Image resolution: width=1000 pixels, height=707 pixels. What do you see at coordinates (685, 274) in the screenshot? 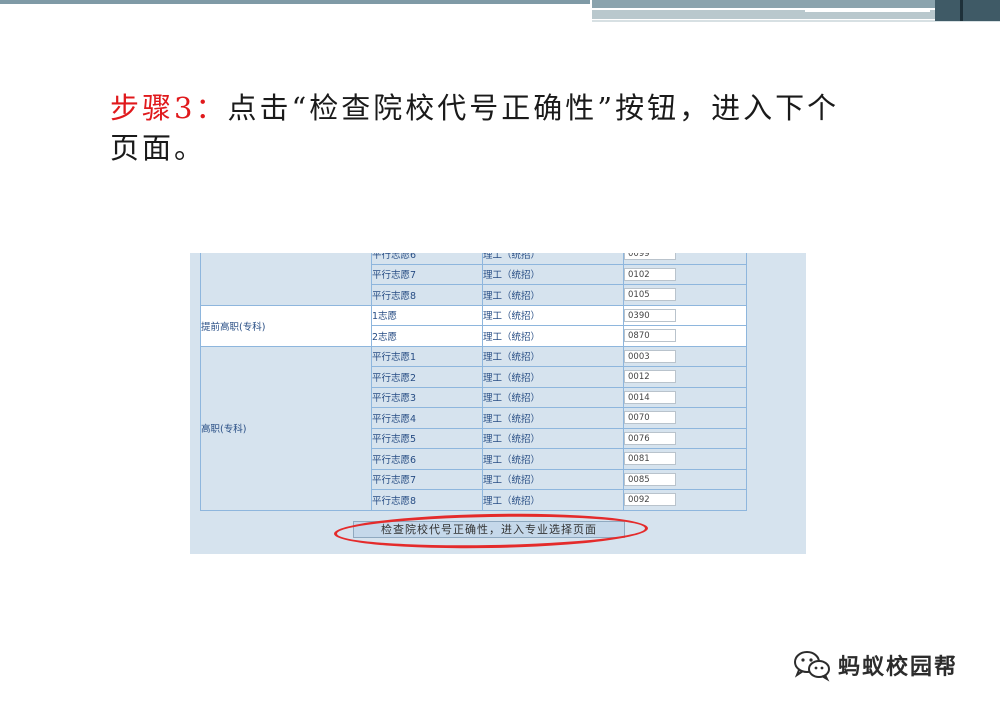
I see `school-code-cell: 0102` at bounding box center [685, 274].